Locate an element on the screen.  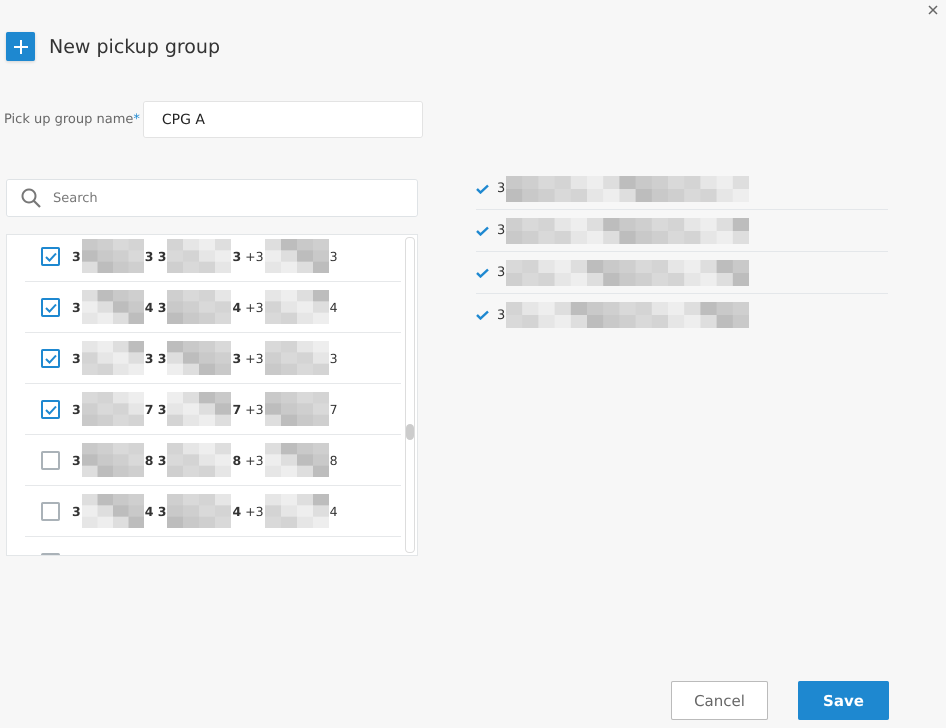
option-text: 8 3 is located at coordinates (155, 460).